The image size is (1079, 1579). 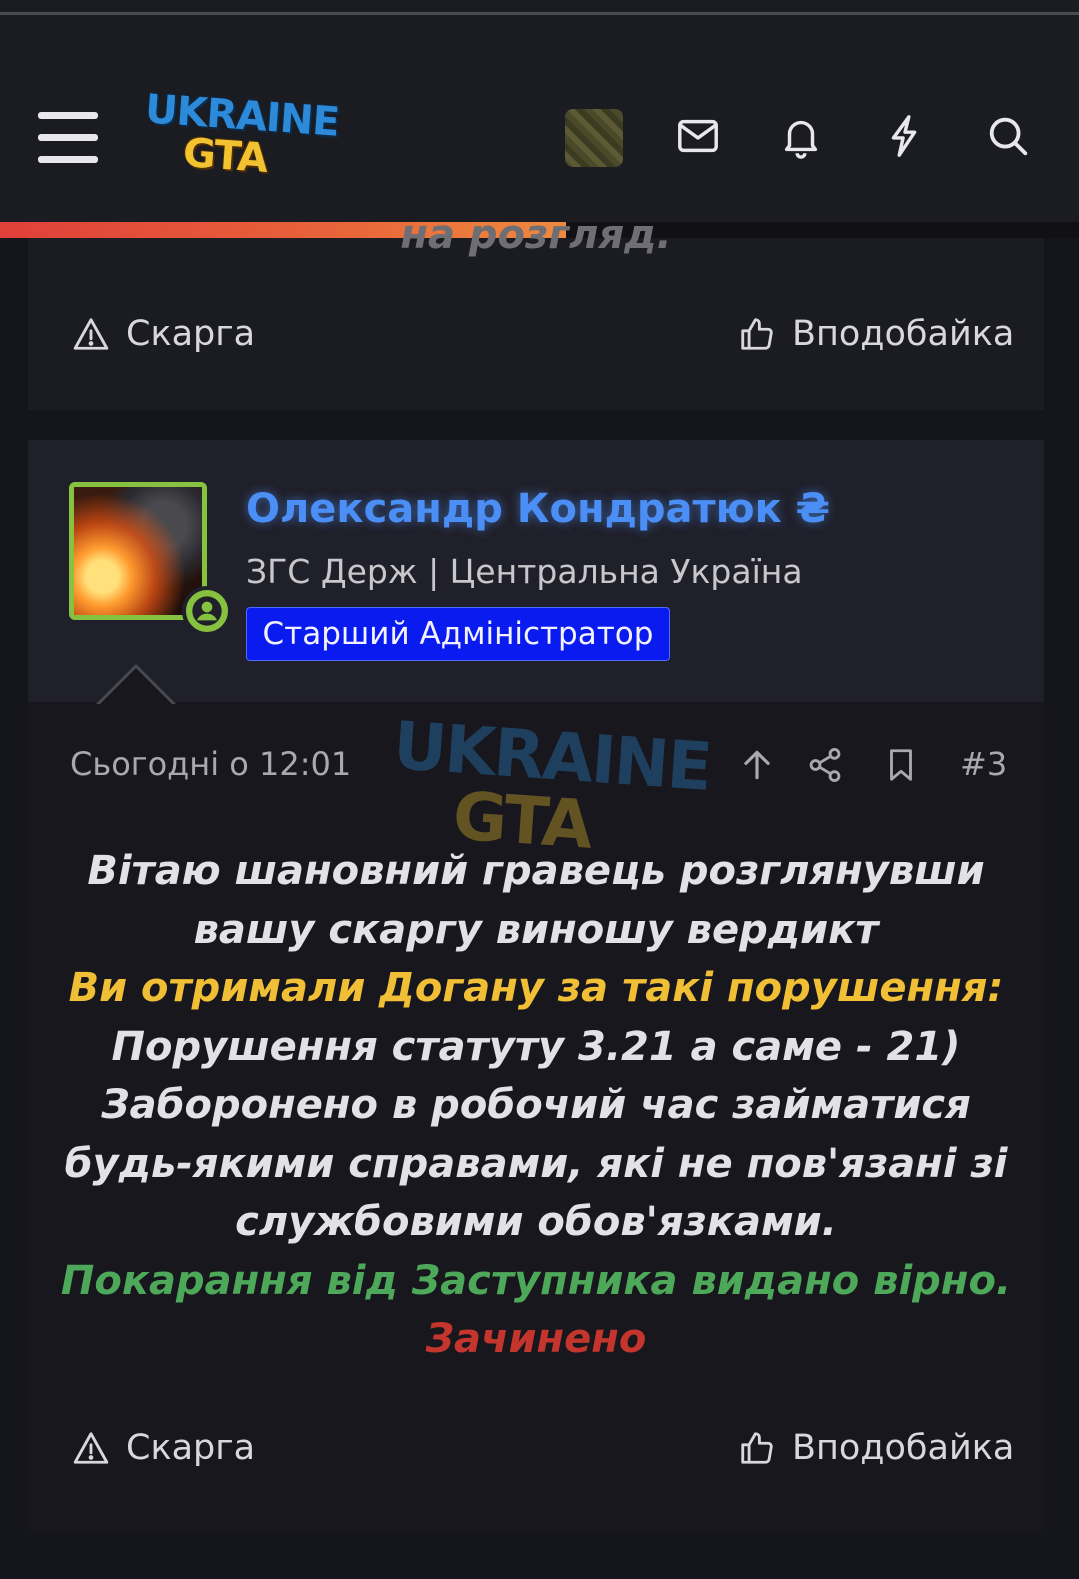 What do you see at coordinates (536, 1163) in the screenshot?
I see `post-body-line: будь-якими справами, які не пов'язані зі` at bounding box center [536, 1163].